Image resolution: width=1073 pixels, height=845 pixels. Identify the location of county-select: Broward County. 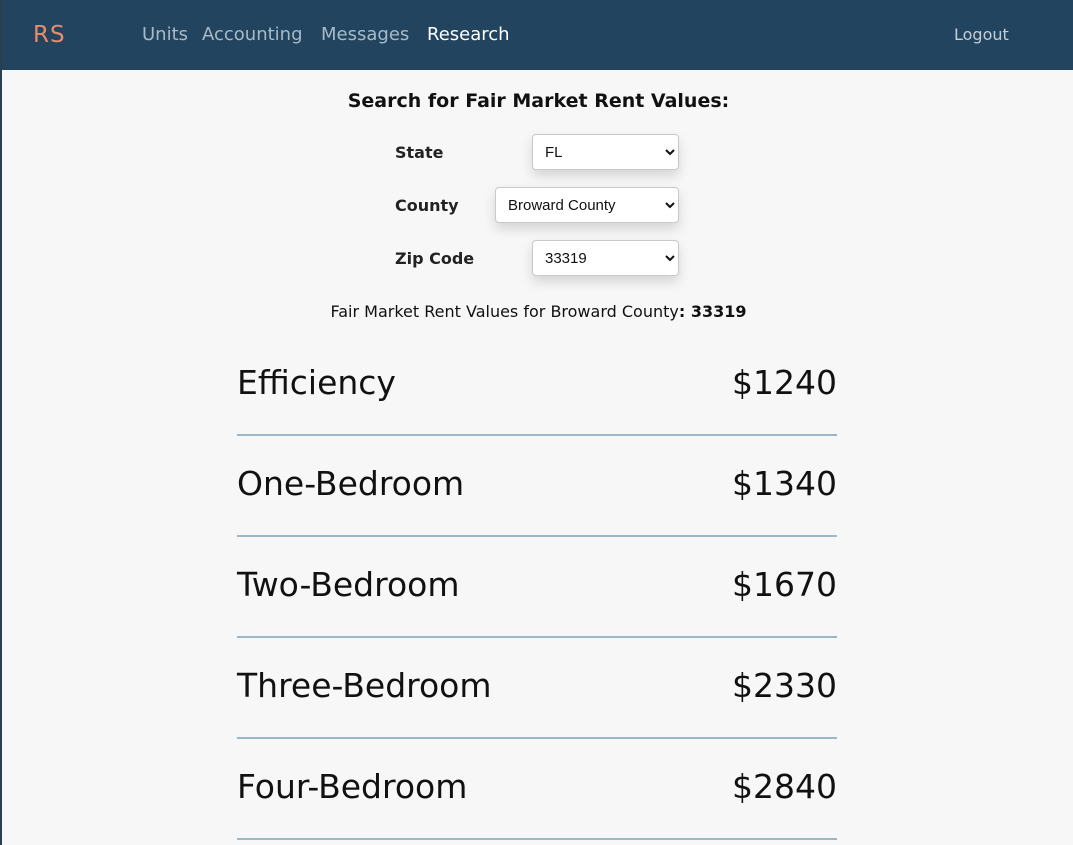
(587, 205).